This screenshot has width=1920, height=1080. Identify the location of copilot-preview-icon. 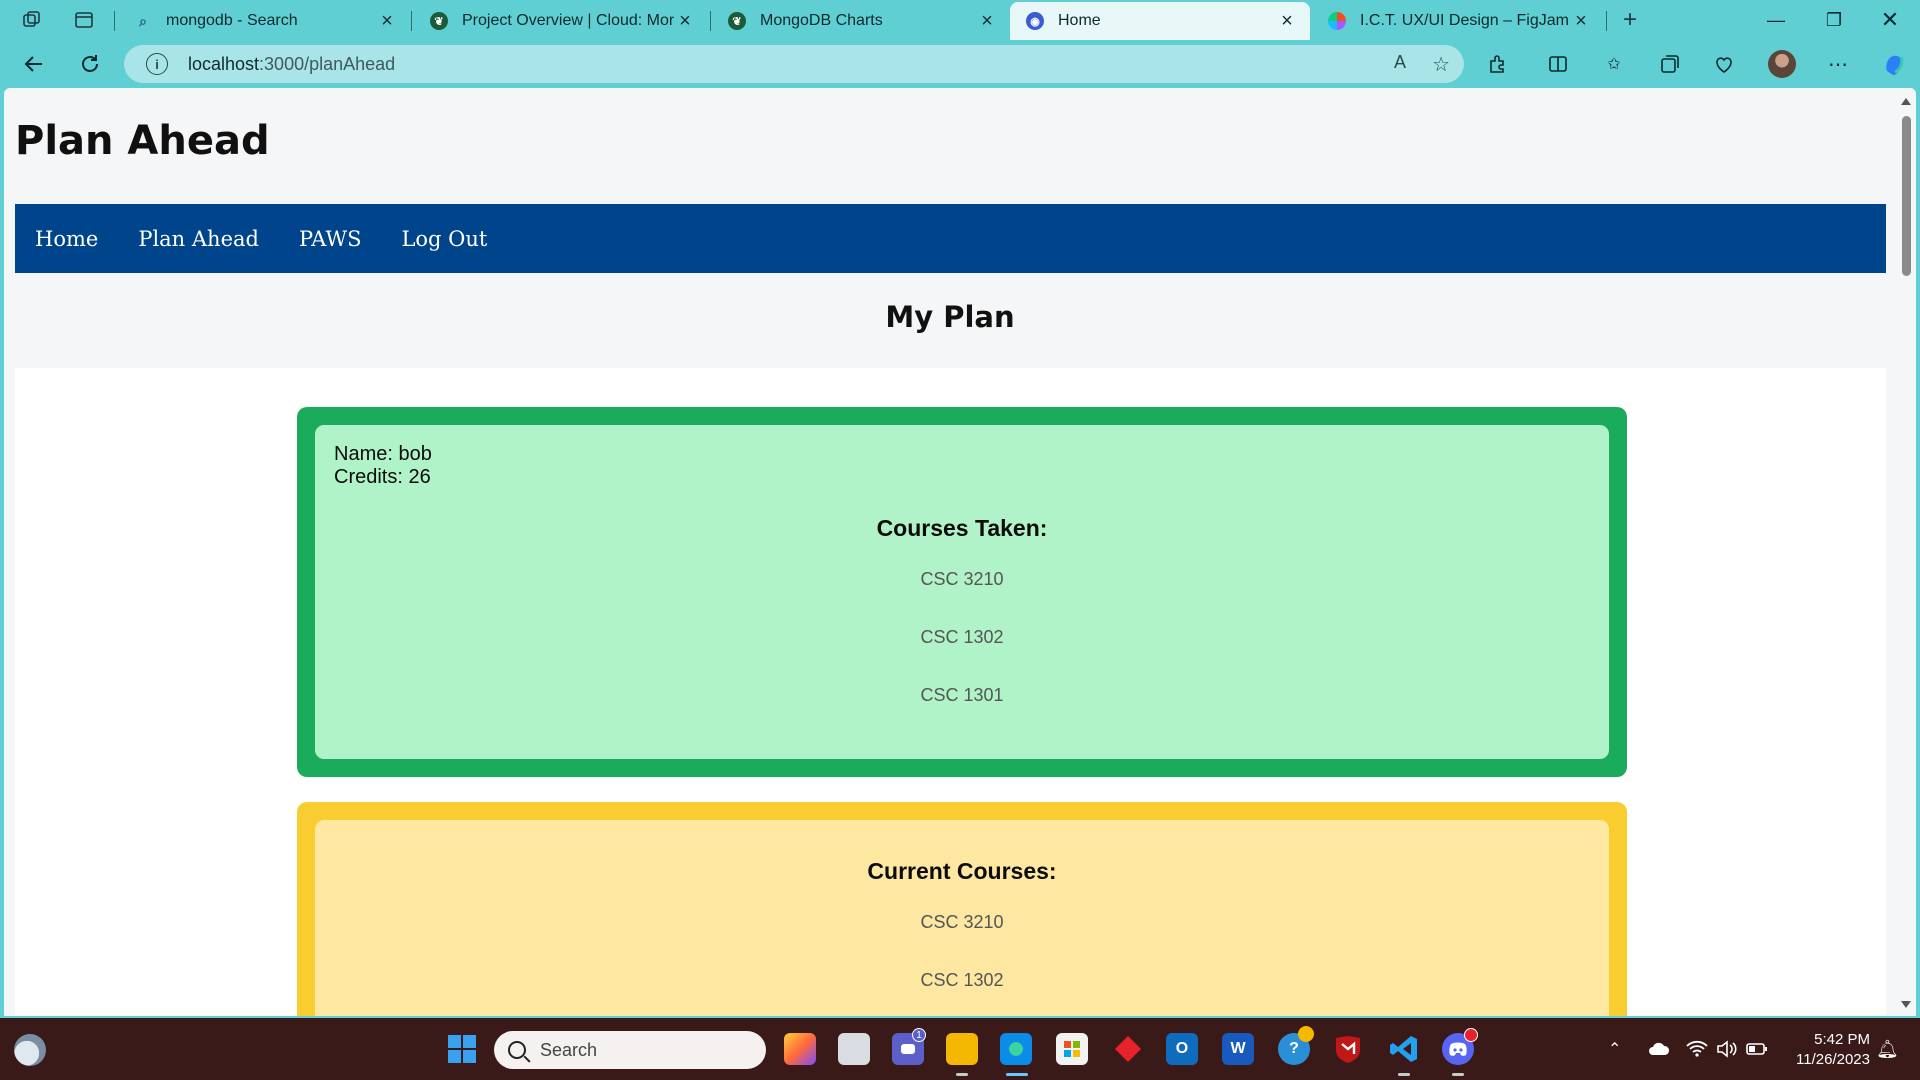
(800, 1049).